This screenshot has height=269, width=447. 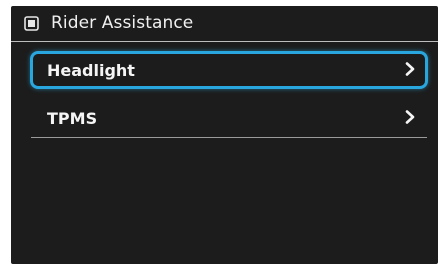 I want to click on menu-item-tpms: TPMS, so click(x=229, y=118).